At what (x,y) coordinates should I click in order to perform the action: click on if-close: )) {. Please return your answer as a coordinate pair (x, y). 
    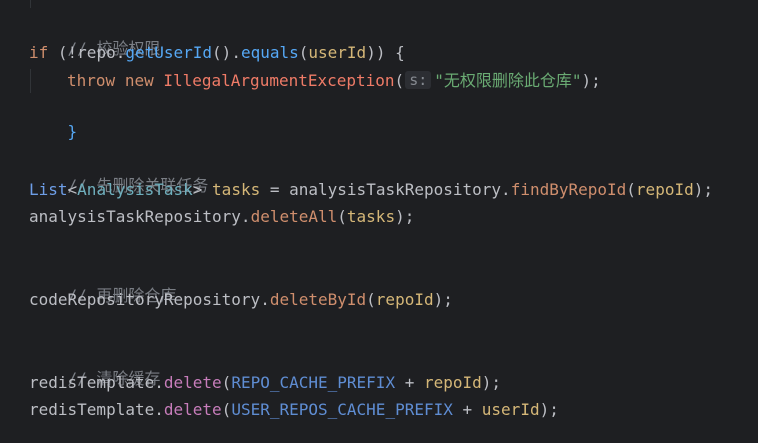
    Looking at the image, I should click on (385, 52).